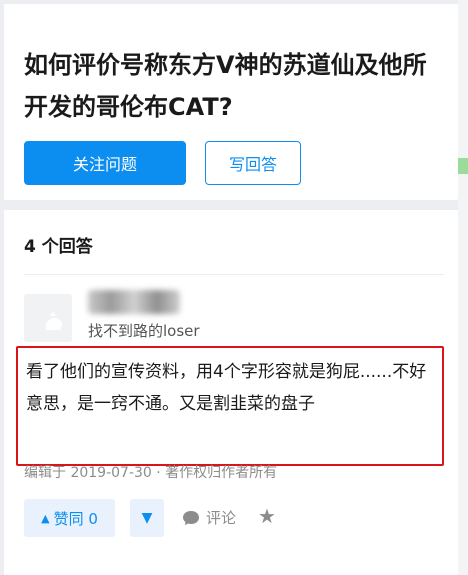 The height and width of the screenshot is (575, 468). Describe the element at coordinates (463, 166) in the screenshot. I see `right-edge-green-marker` at that location.